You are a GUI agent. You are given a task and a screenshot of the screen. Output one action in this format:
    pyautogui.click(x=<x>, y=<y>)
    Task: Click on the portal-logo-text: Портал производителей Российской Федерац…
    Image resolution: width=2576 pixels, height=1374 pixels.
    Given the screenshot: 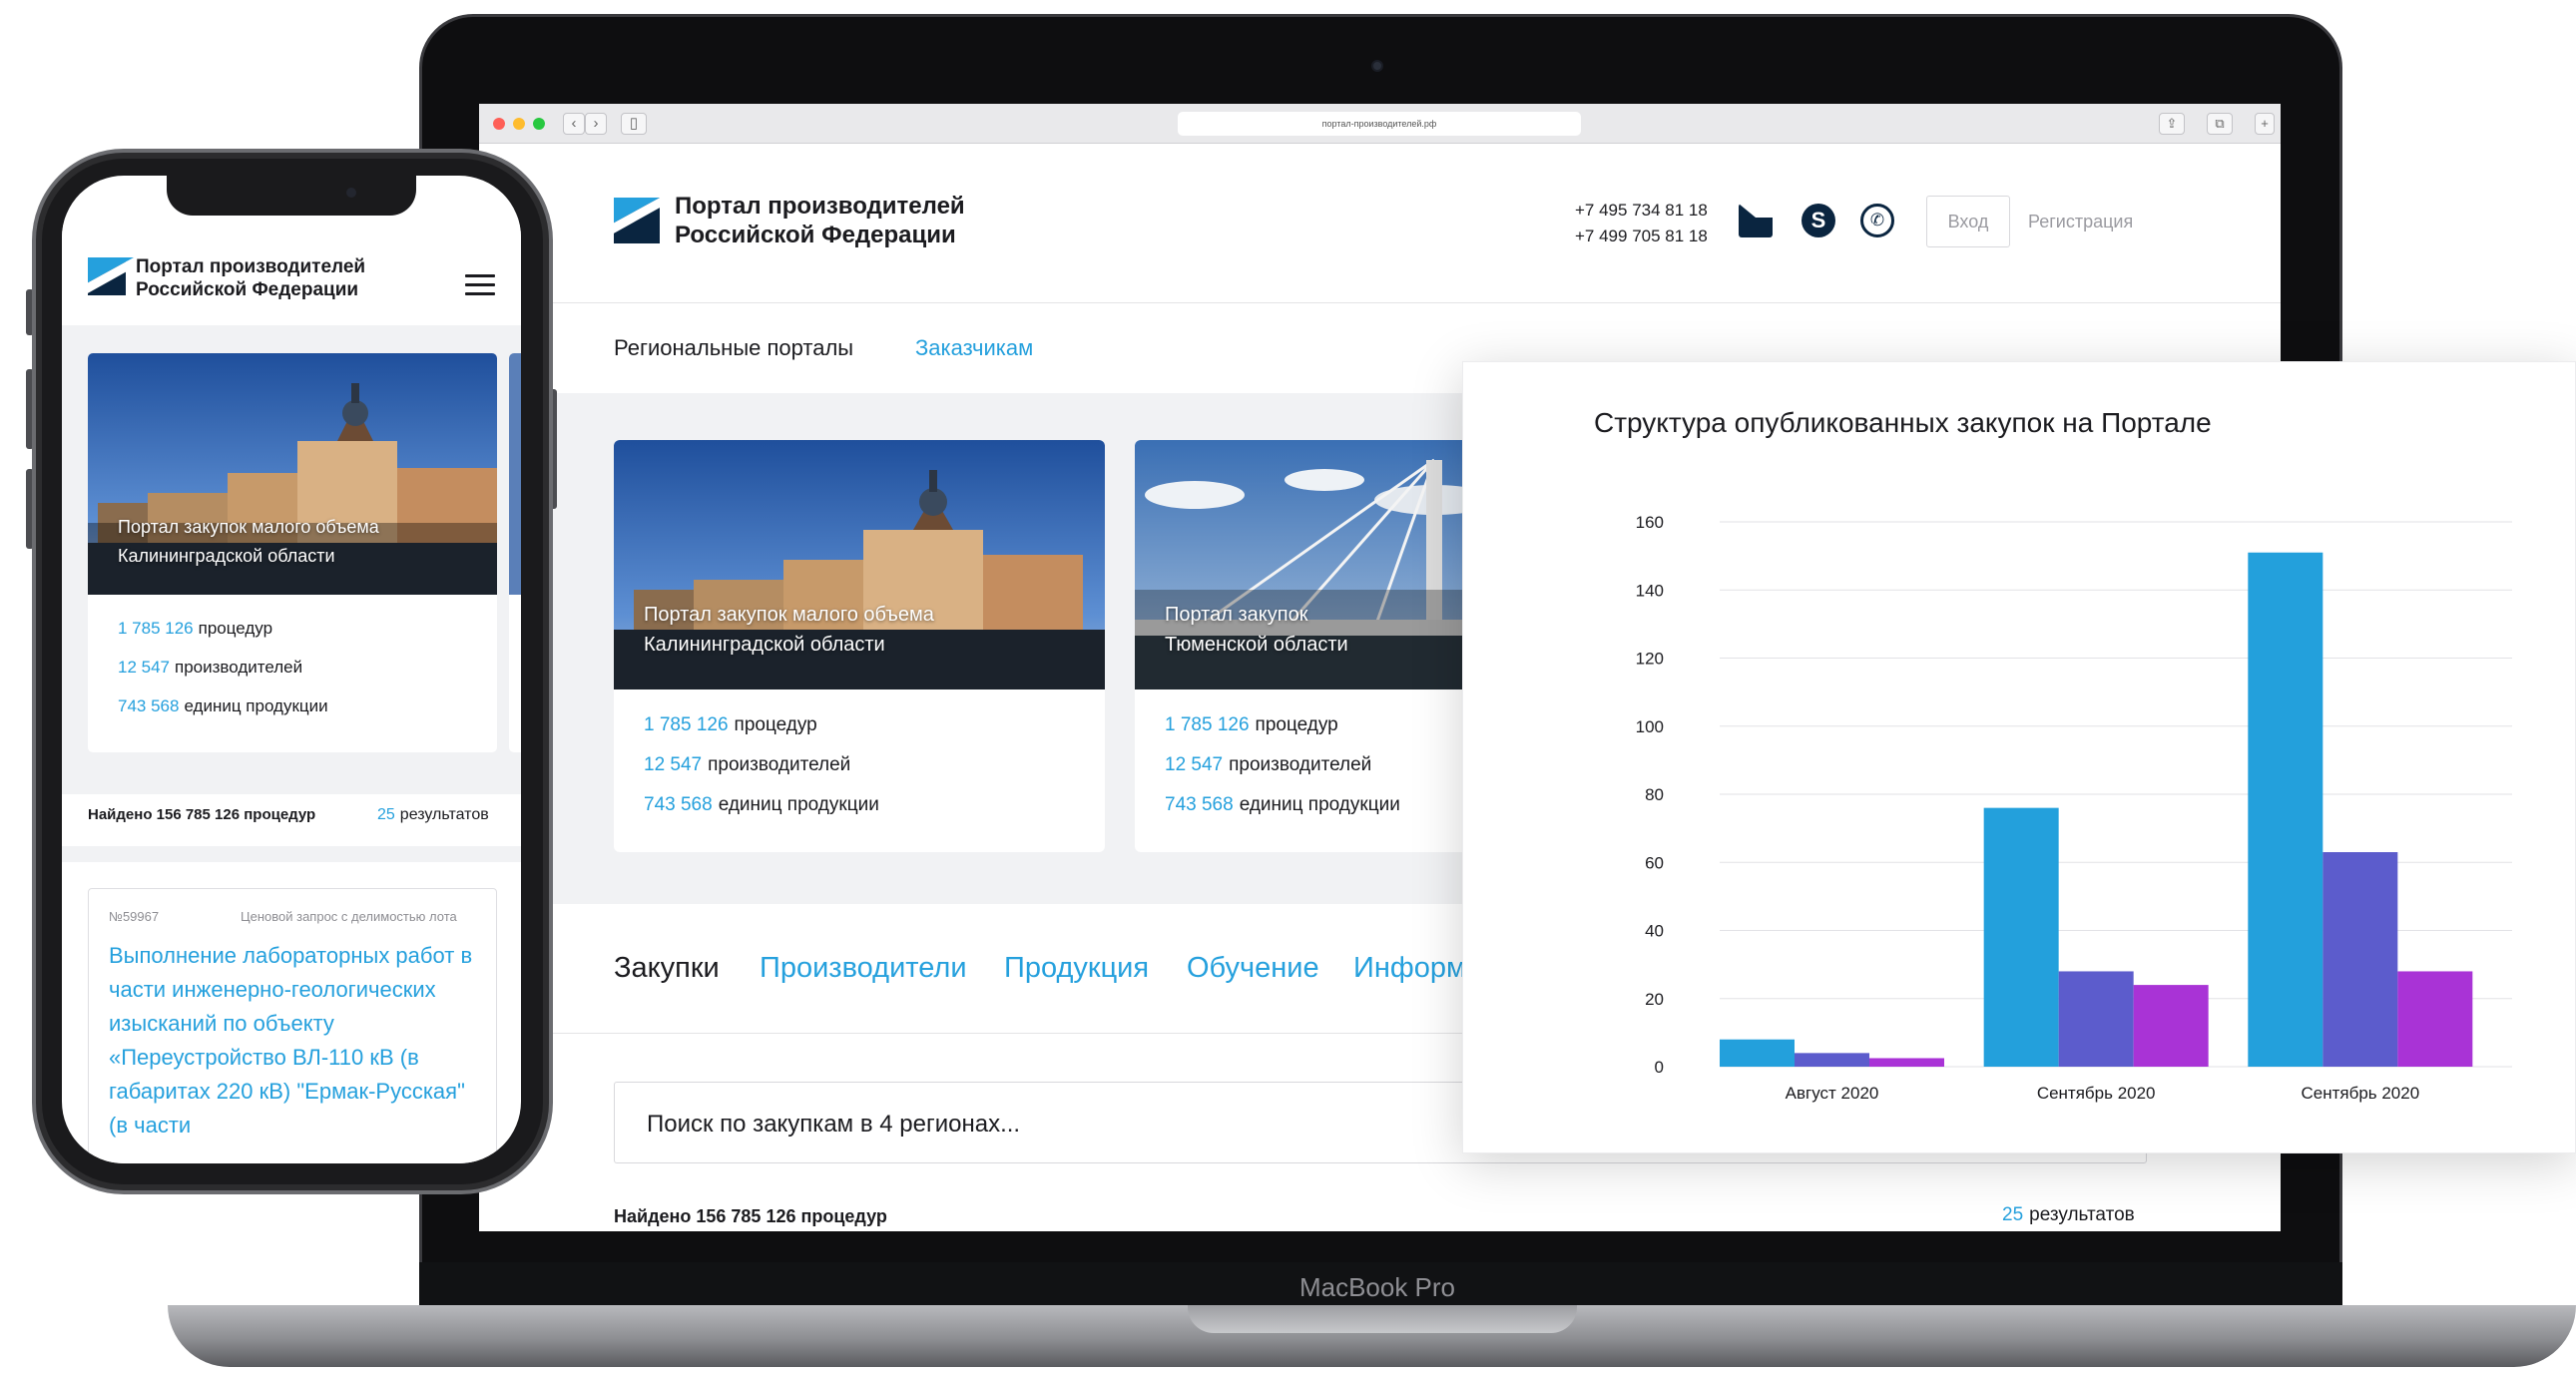 What is the action you would take?
    pyautogui.click(x=820, y=220)
    